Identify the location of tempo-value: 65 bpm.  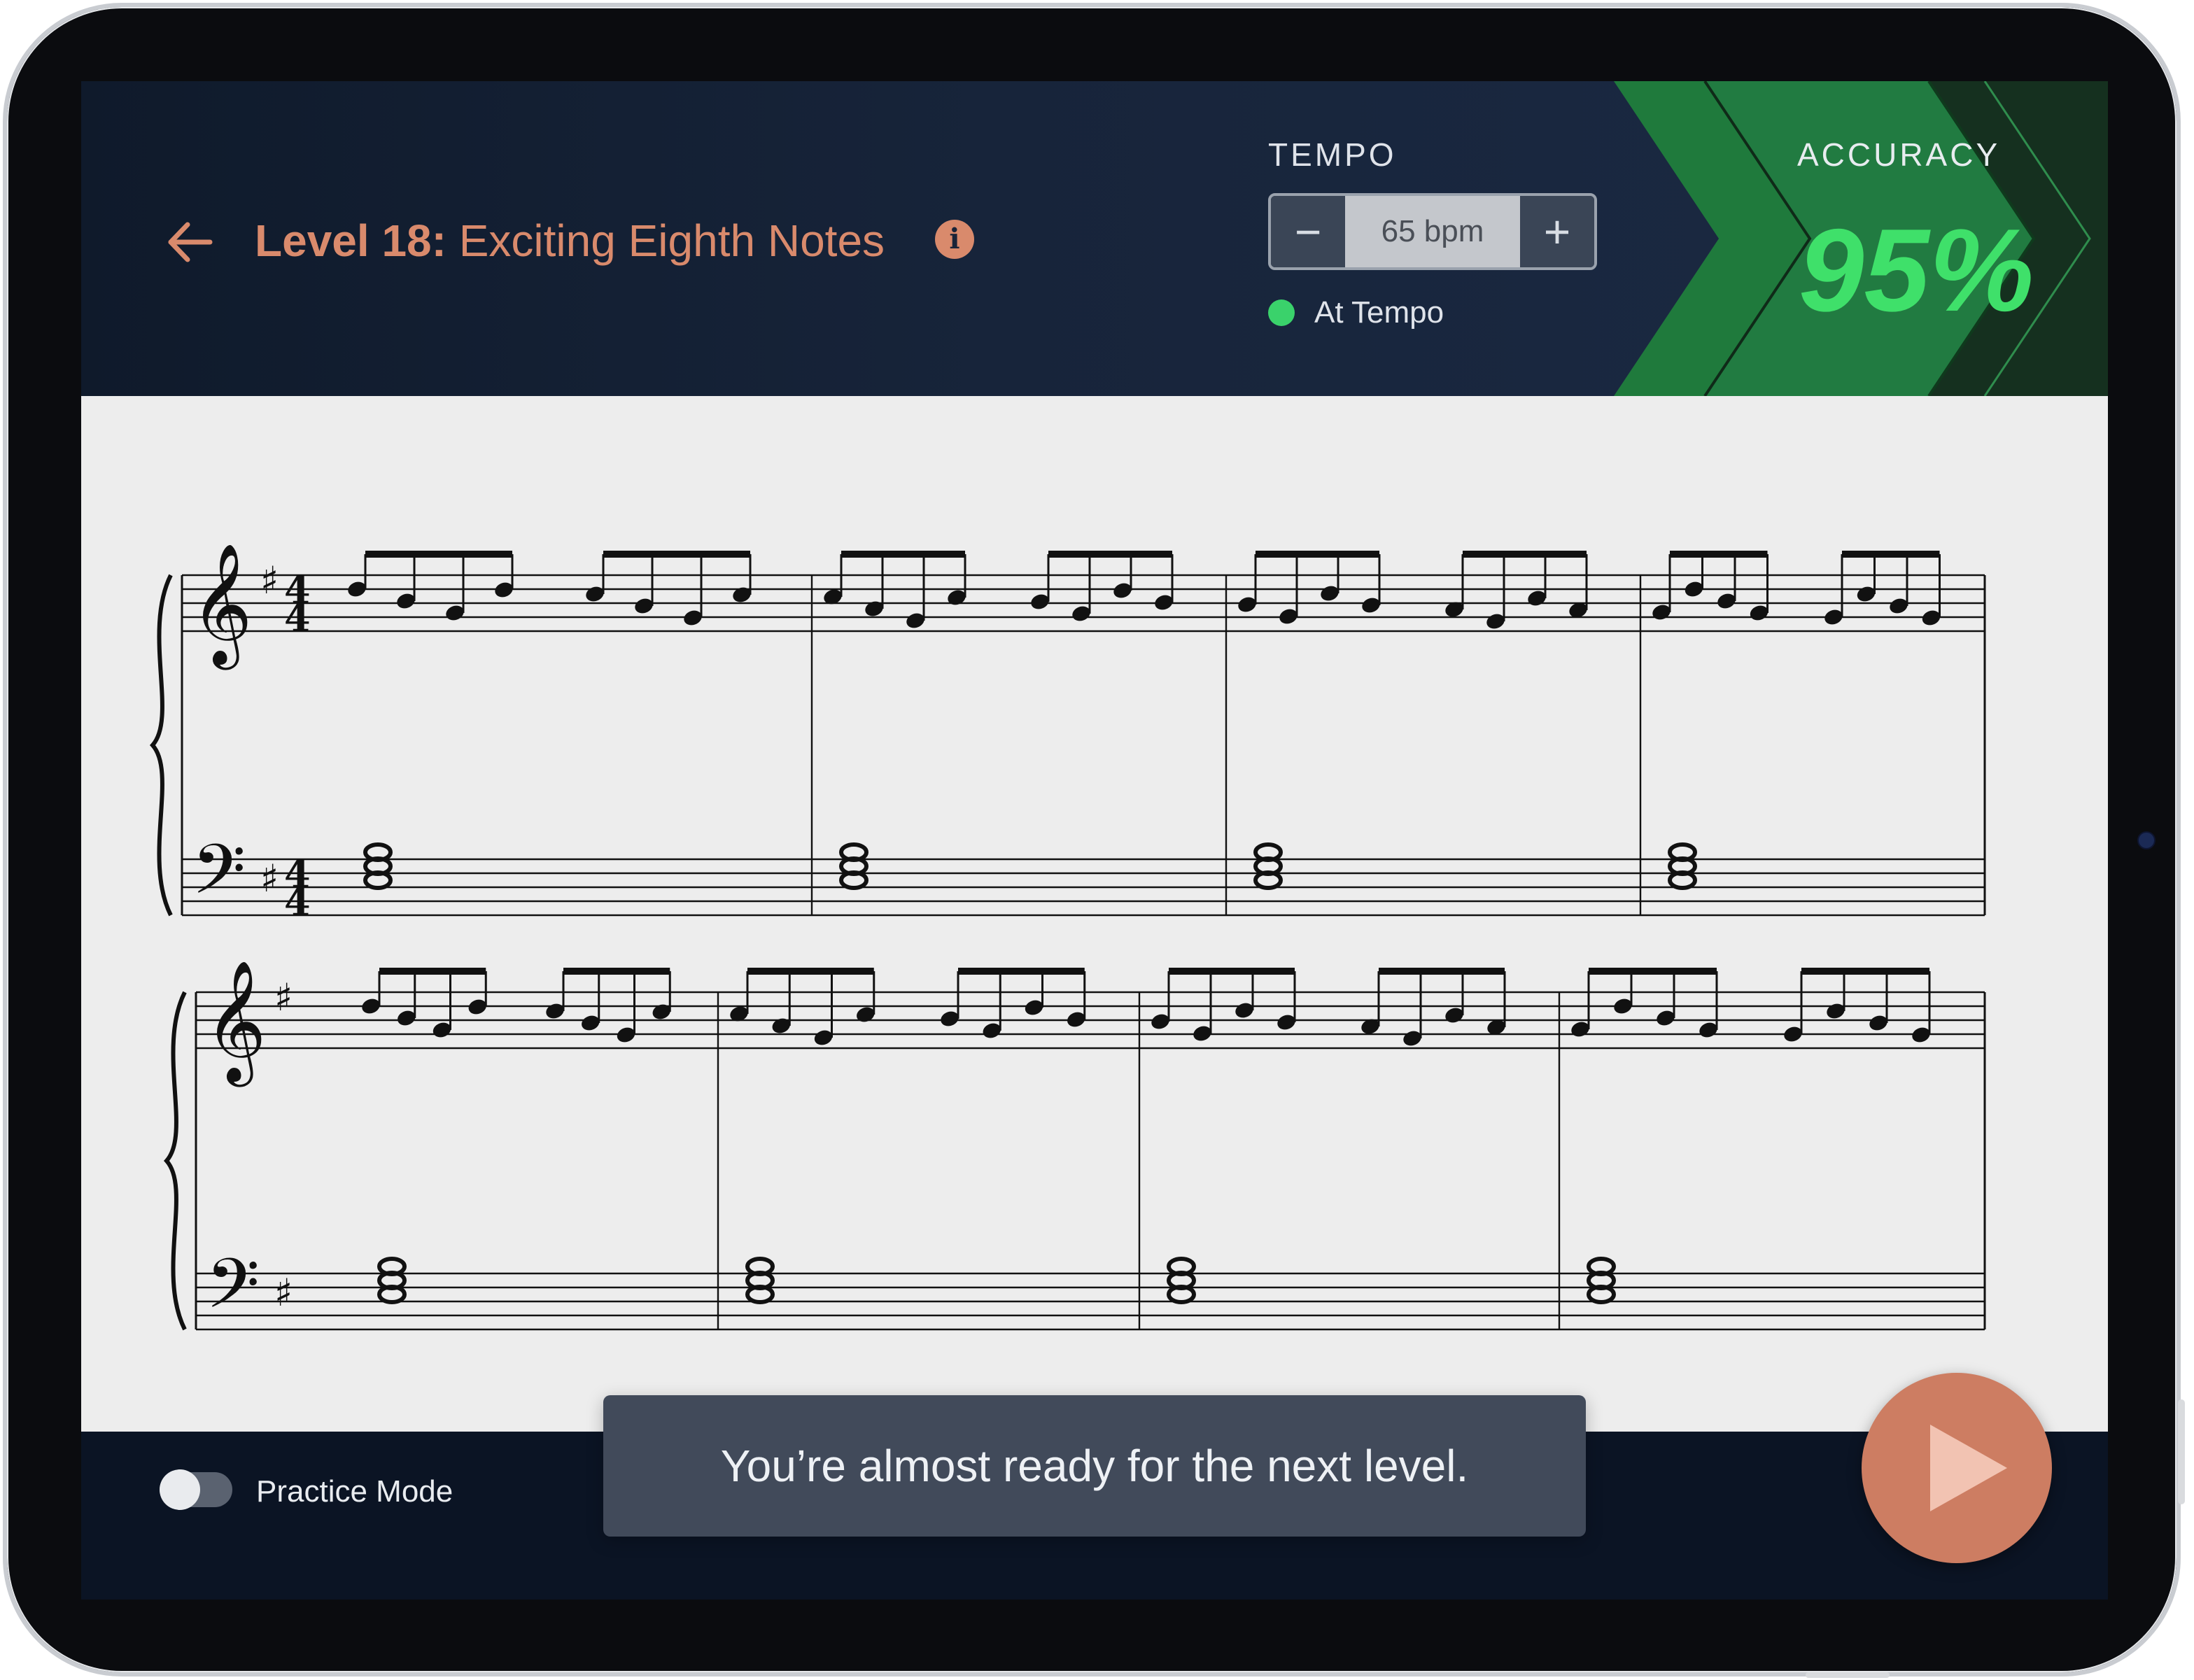
(1432, 231).